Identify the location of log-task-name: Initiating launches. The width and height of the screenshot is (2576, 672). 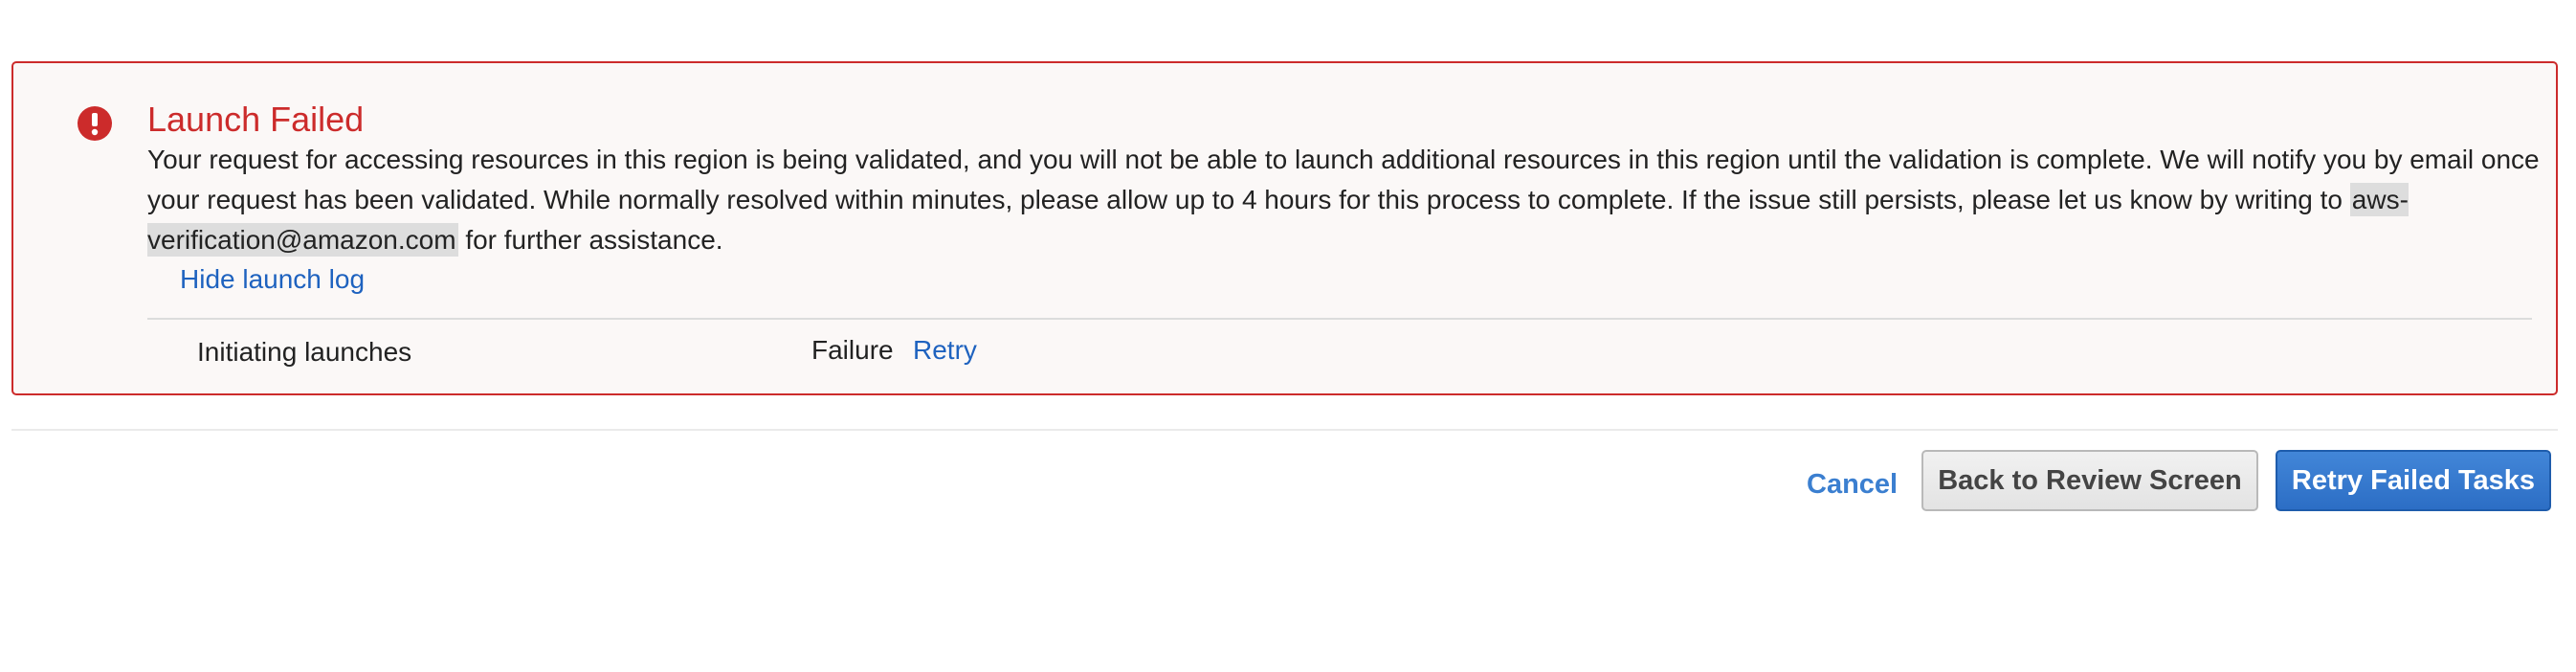
(304, 352).